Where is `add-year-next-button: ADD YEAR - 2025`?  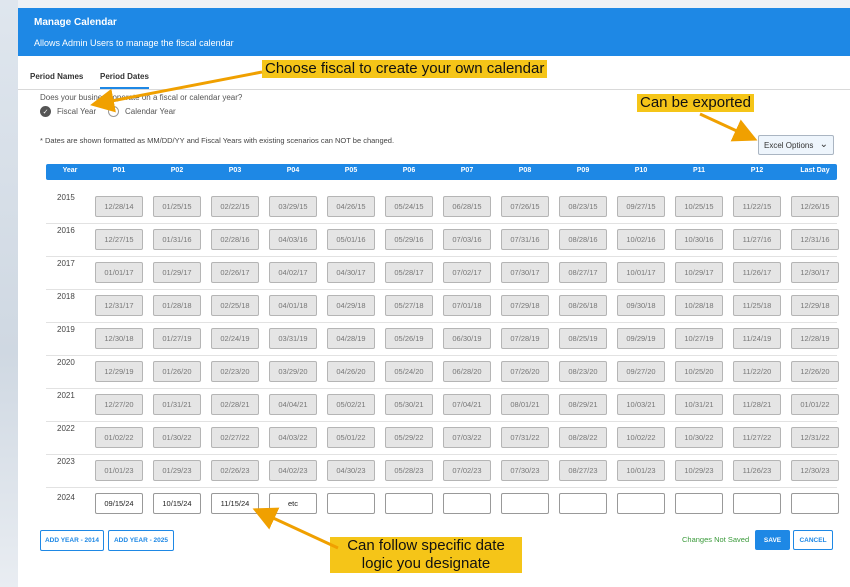
add-year-next-button: ADD YEAR - 2025 is located at coordinates (141, 540).